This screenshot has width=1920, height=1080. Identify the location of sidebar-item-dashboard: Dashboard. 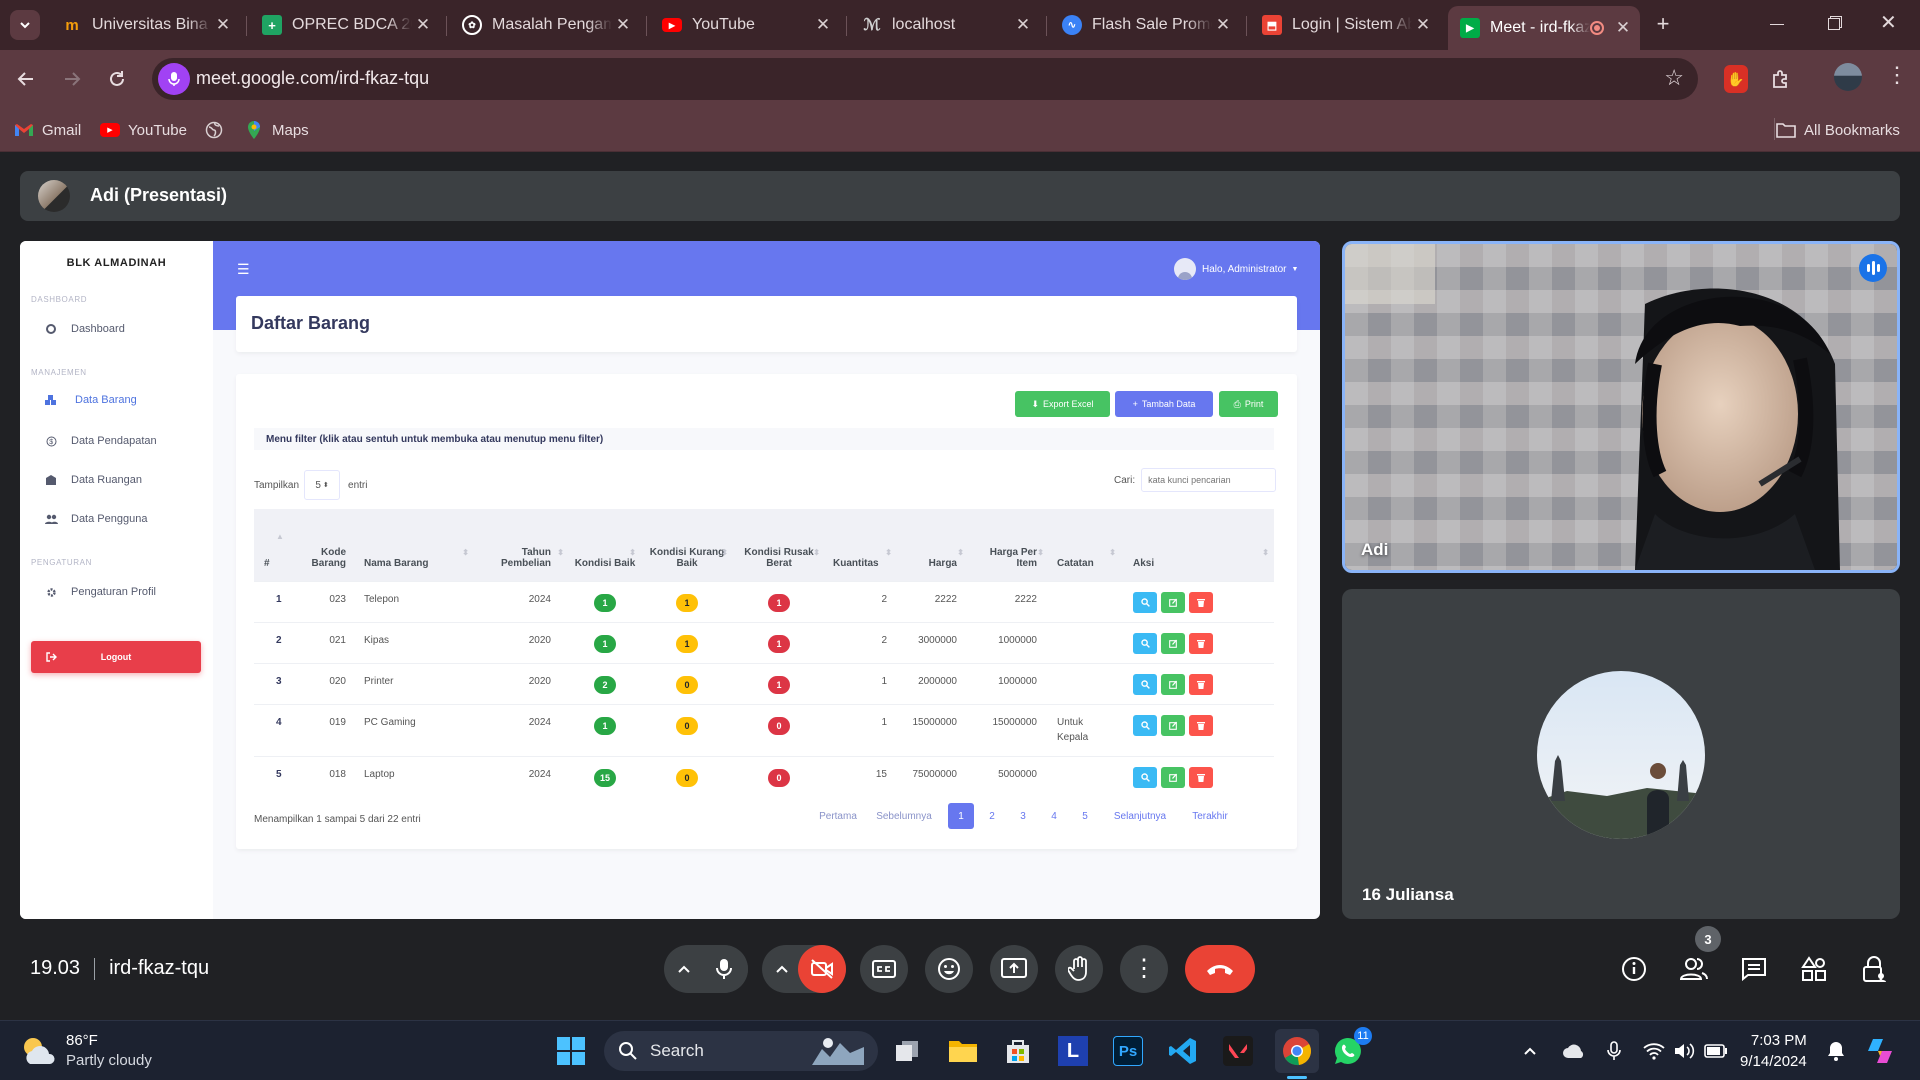
(78, 329).